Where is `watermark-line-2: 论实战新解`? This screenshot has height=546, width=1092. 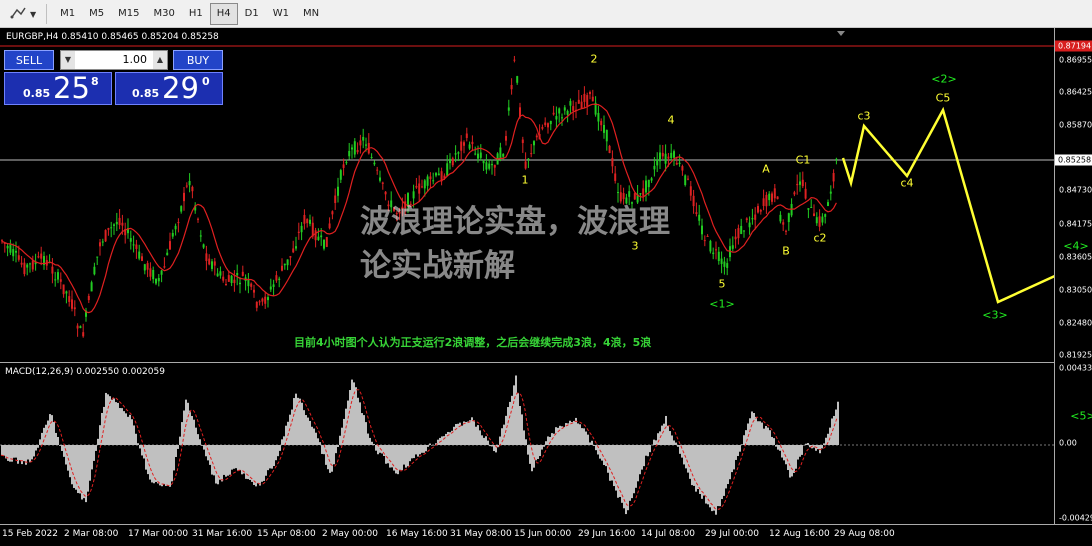
watermark-line-2: 论实战新解 is located at coordinates (437, 266).